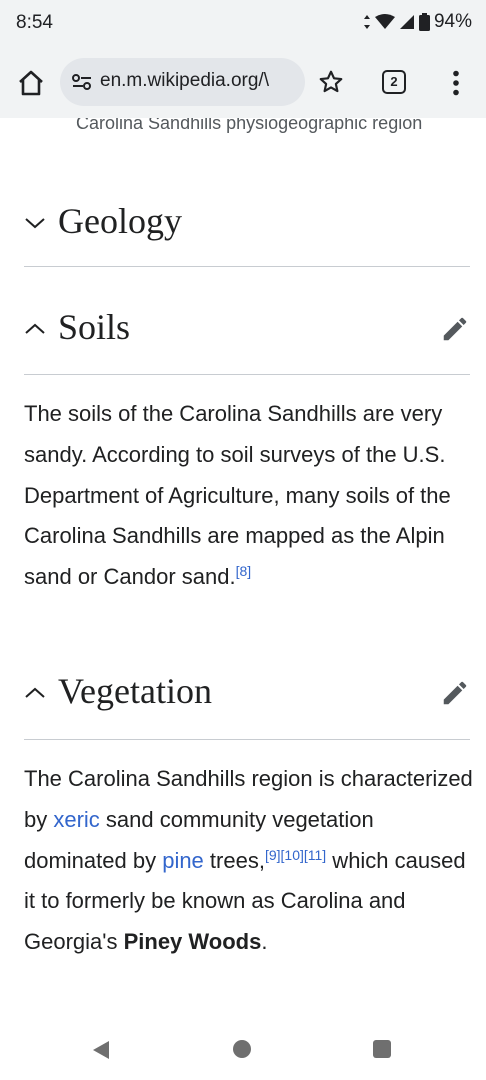 The image size is (486, 1080). Describe the element at coordinates (247, 332) in the screenshot. I see `section-header-soils: Soils` at that location.